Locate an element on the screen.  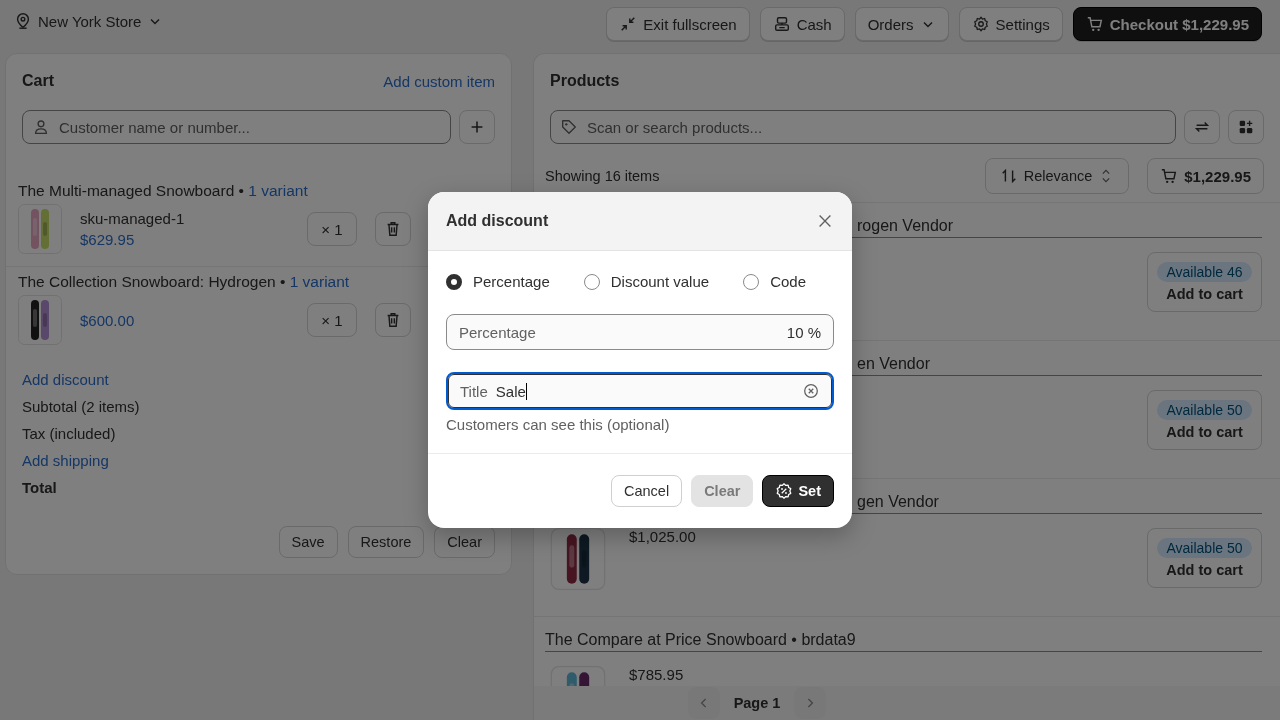
product-title: gen Vendor is located at coordinates (898, 501).